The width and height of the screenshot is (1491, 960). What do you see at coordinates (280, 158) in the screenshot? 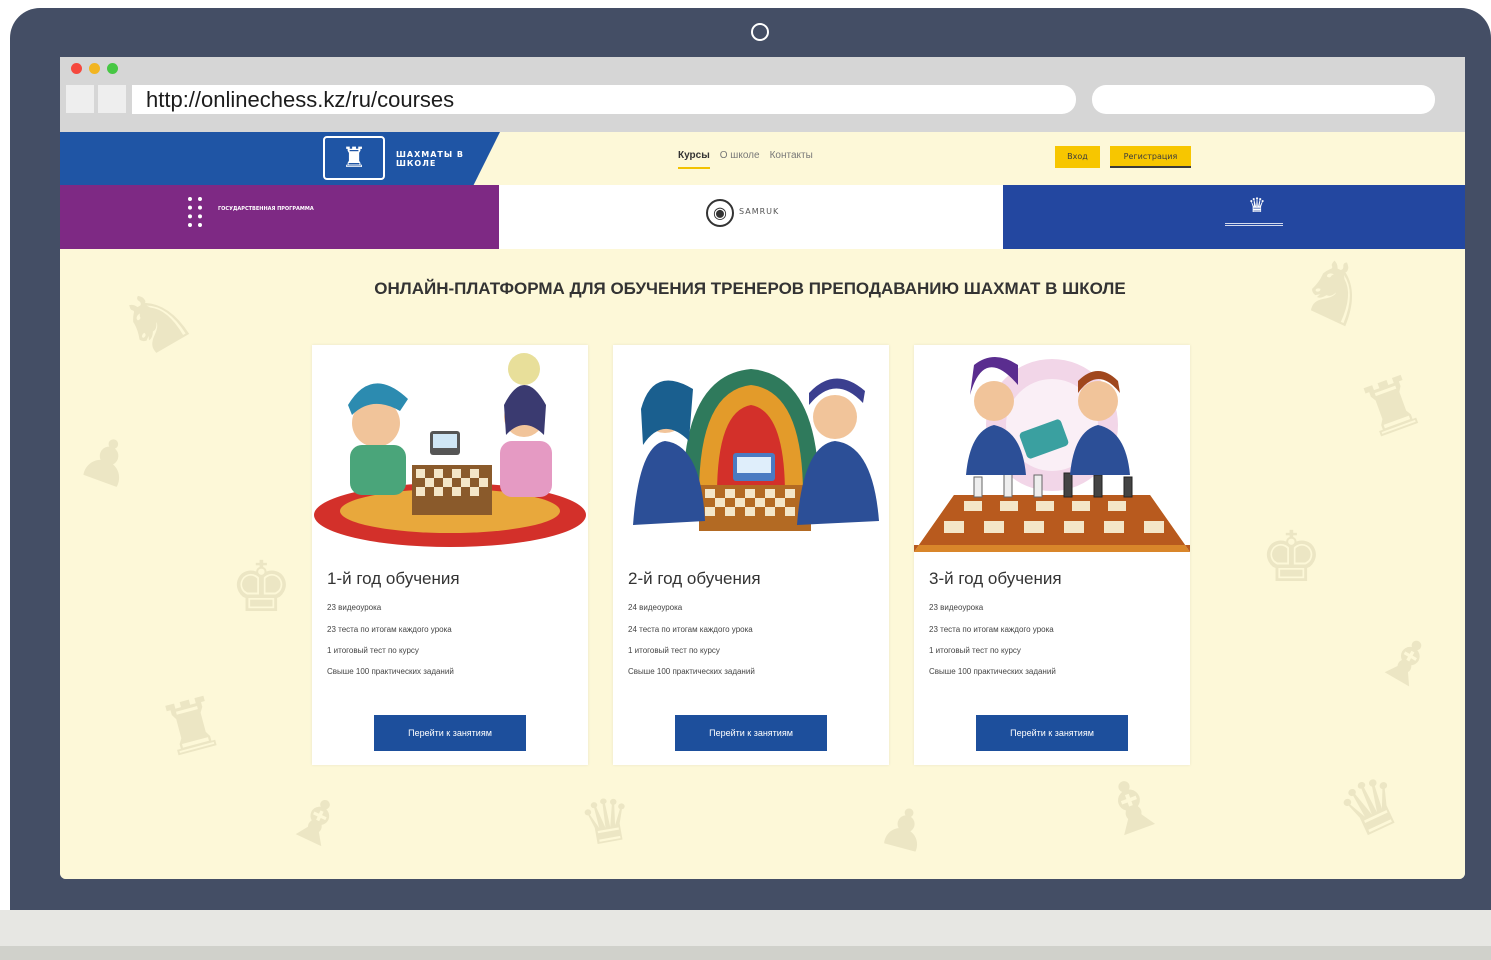
I see `site-logo-block: ♜ ШАХМАТЫ В ШКОЛЕ` at bounding box center [280, 158].